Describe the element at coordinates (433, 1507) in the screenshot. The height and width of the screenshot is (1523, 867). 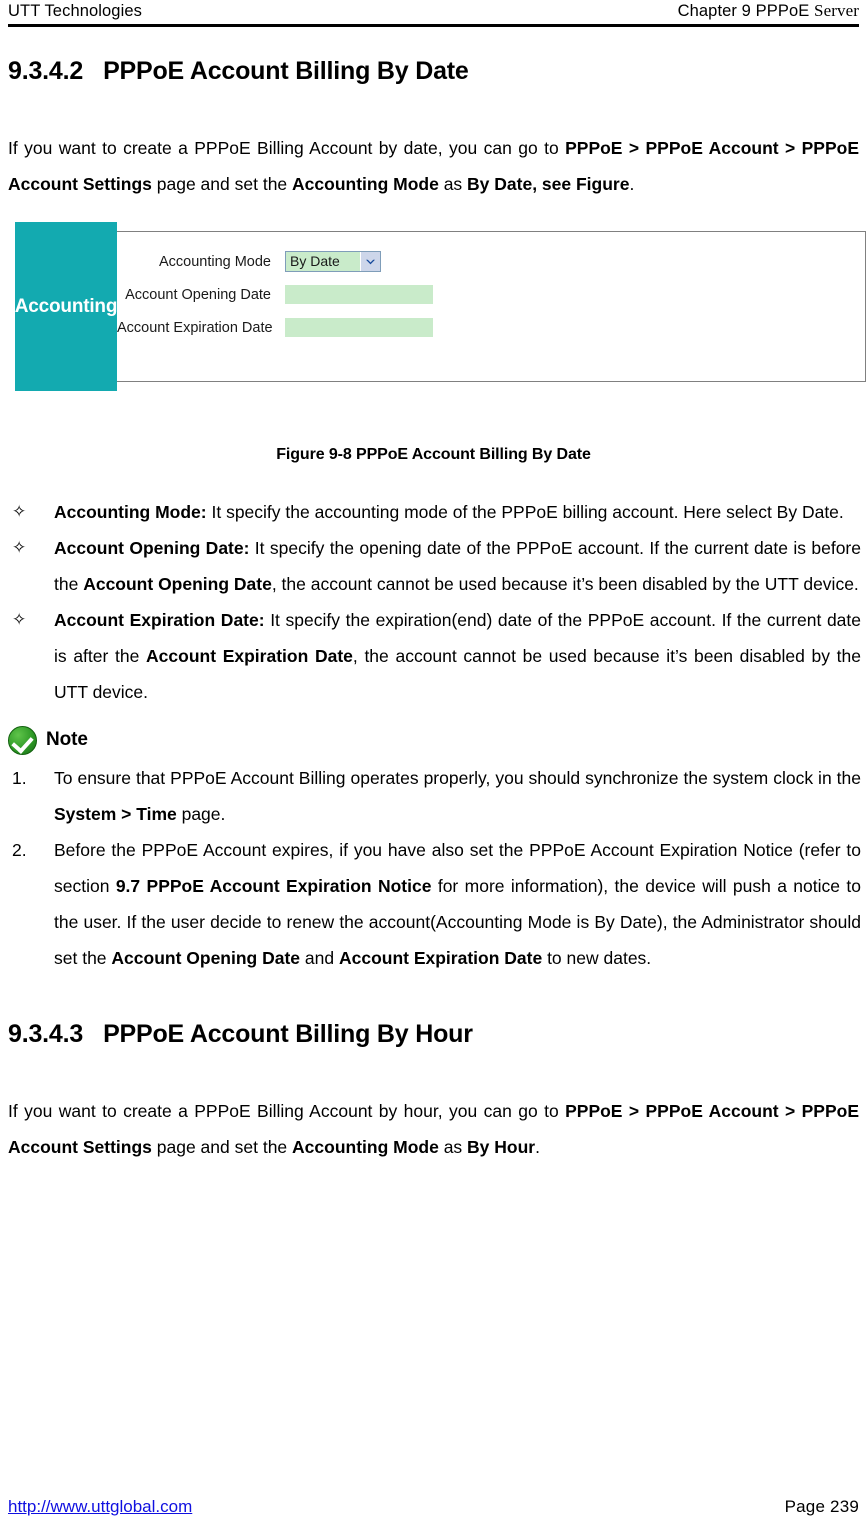
I see `page-footer: http://www.uttglobal.com Page 239` at that location.